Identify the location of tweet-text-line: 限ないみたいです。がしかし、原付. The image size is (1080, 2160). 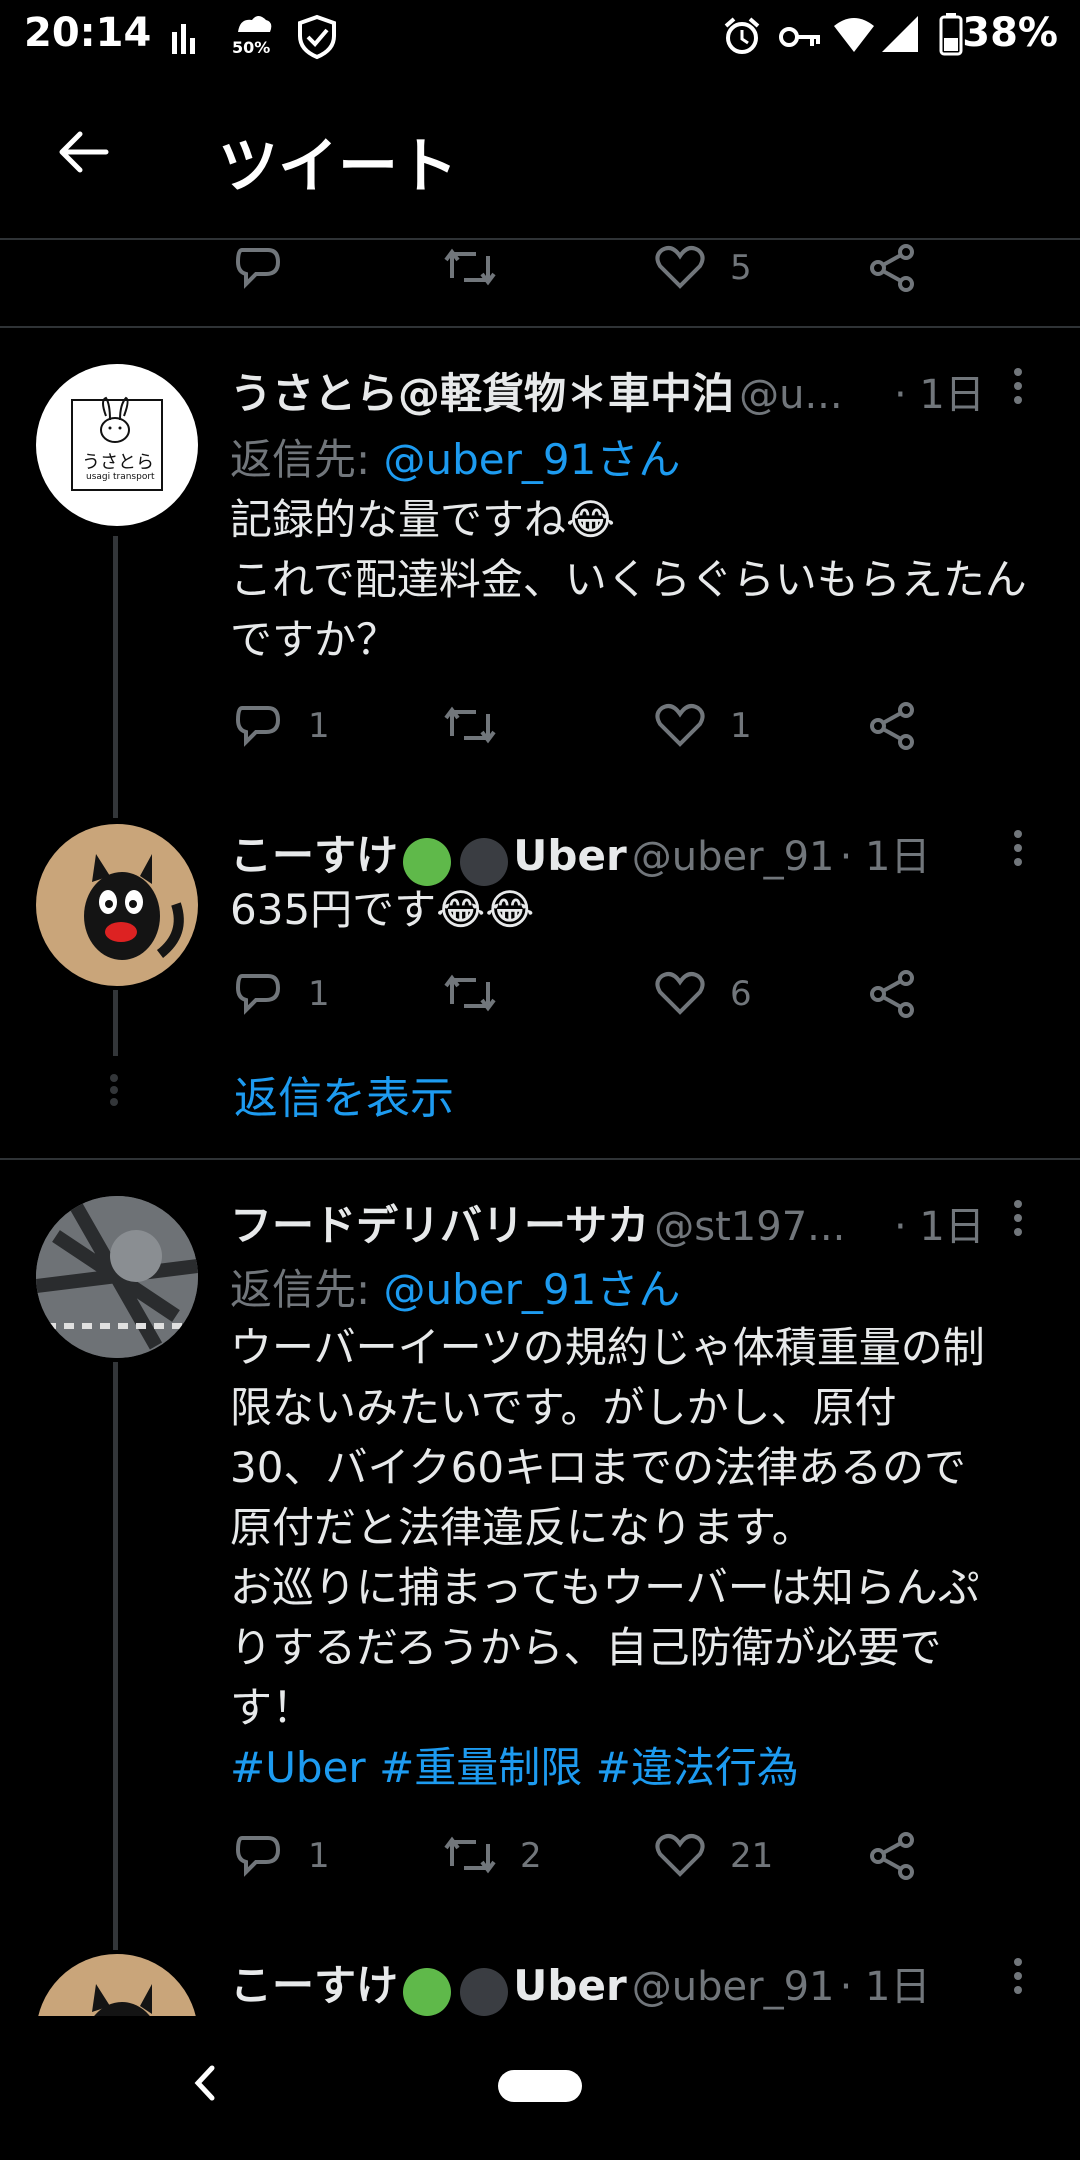
(563, 1407).